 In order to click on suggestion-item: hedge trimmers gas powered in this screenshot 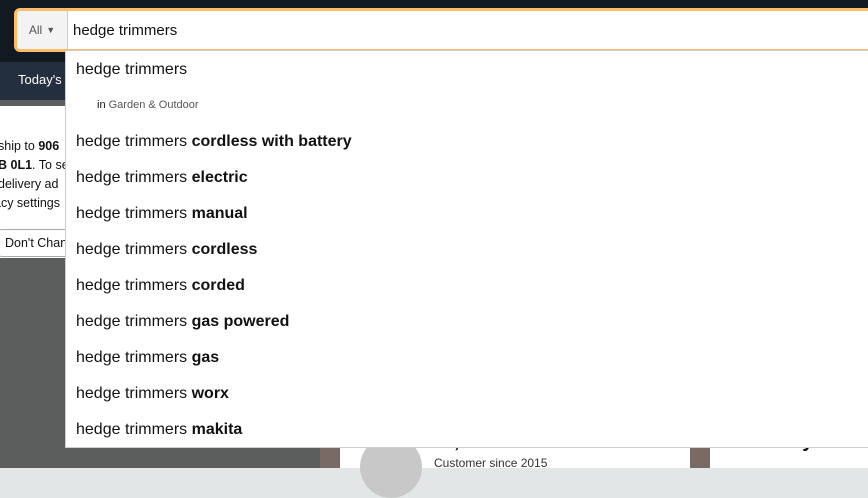, I will do `click(182, 322)`.